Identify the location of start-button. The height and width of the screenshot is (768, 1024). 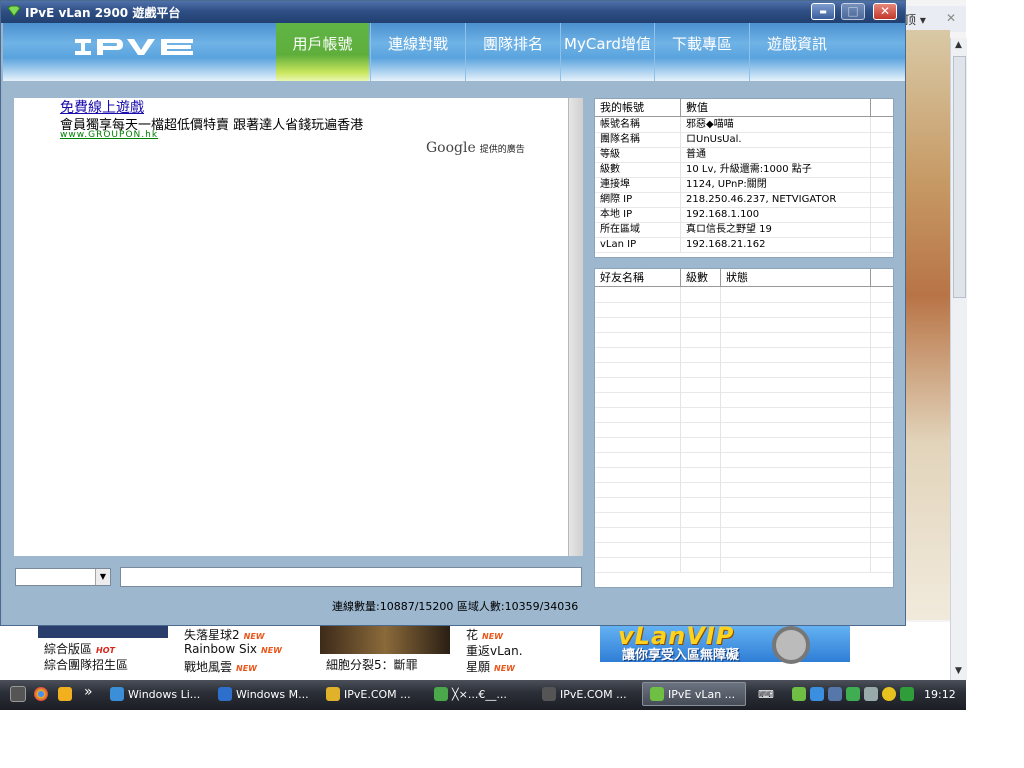
(20, 695).